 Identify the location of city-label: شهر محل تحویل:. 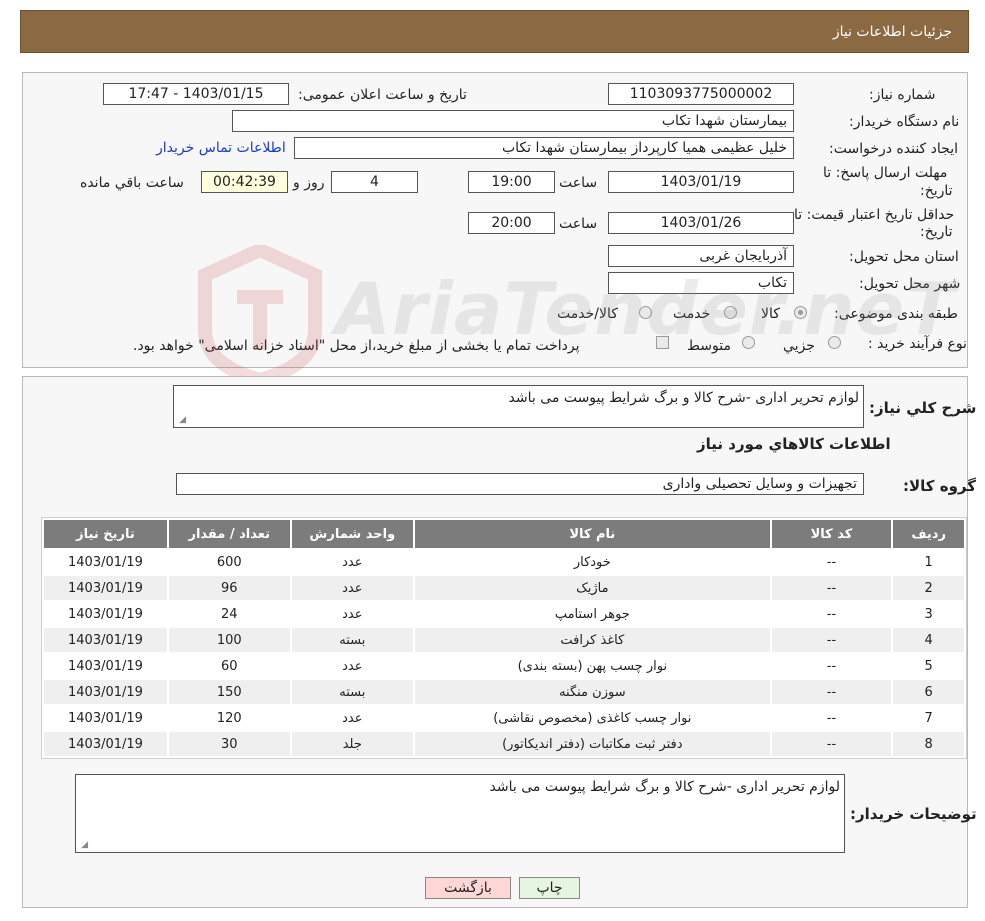
(910, 284).